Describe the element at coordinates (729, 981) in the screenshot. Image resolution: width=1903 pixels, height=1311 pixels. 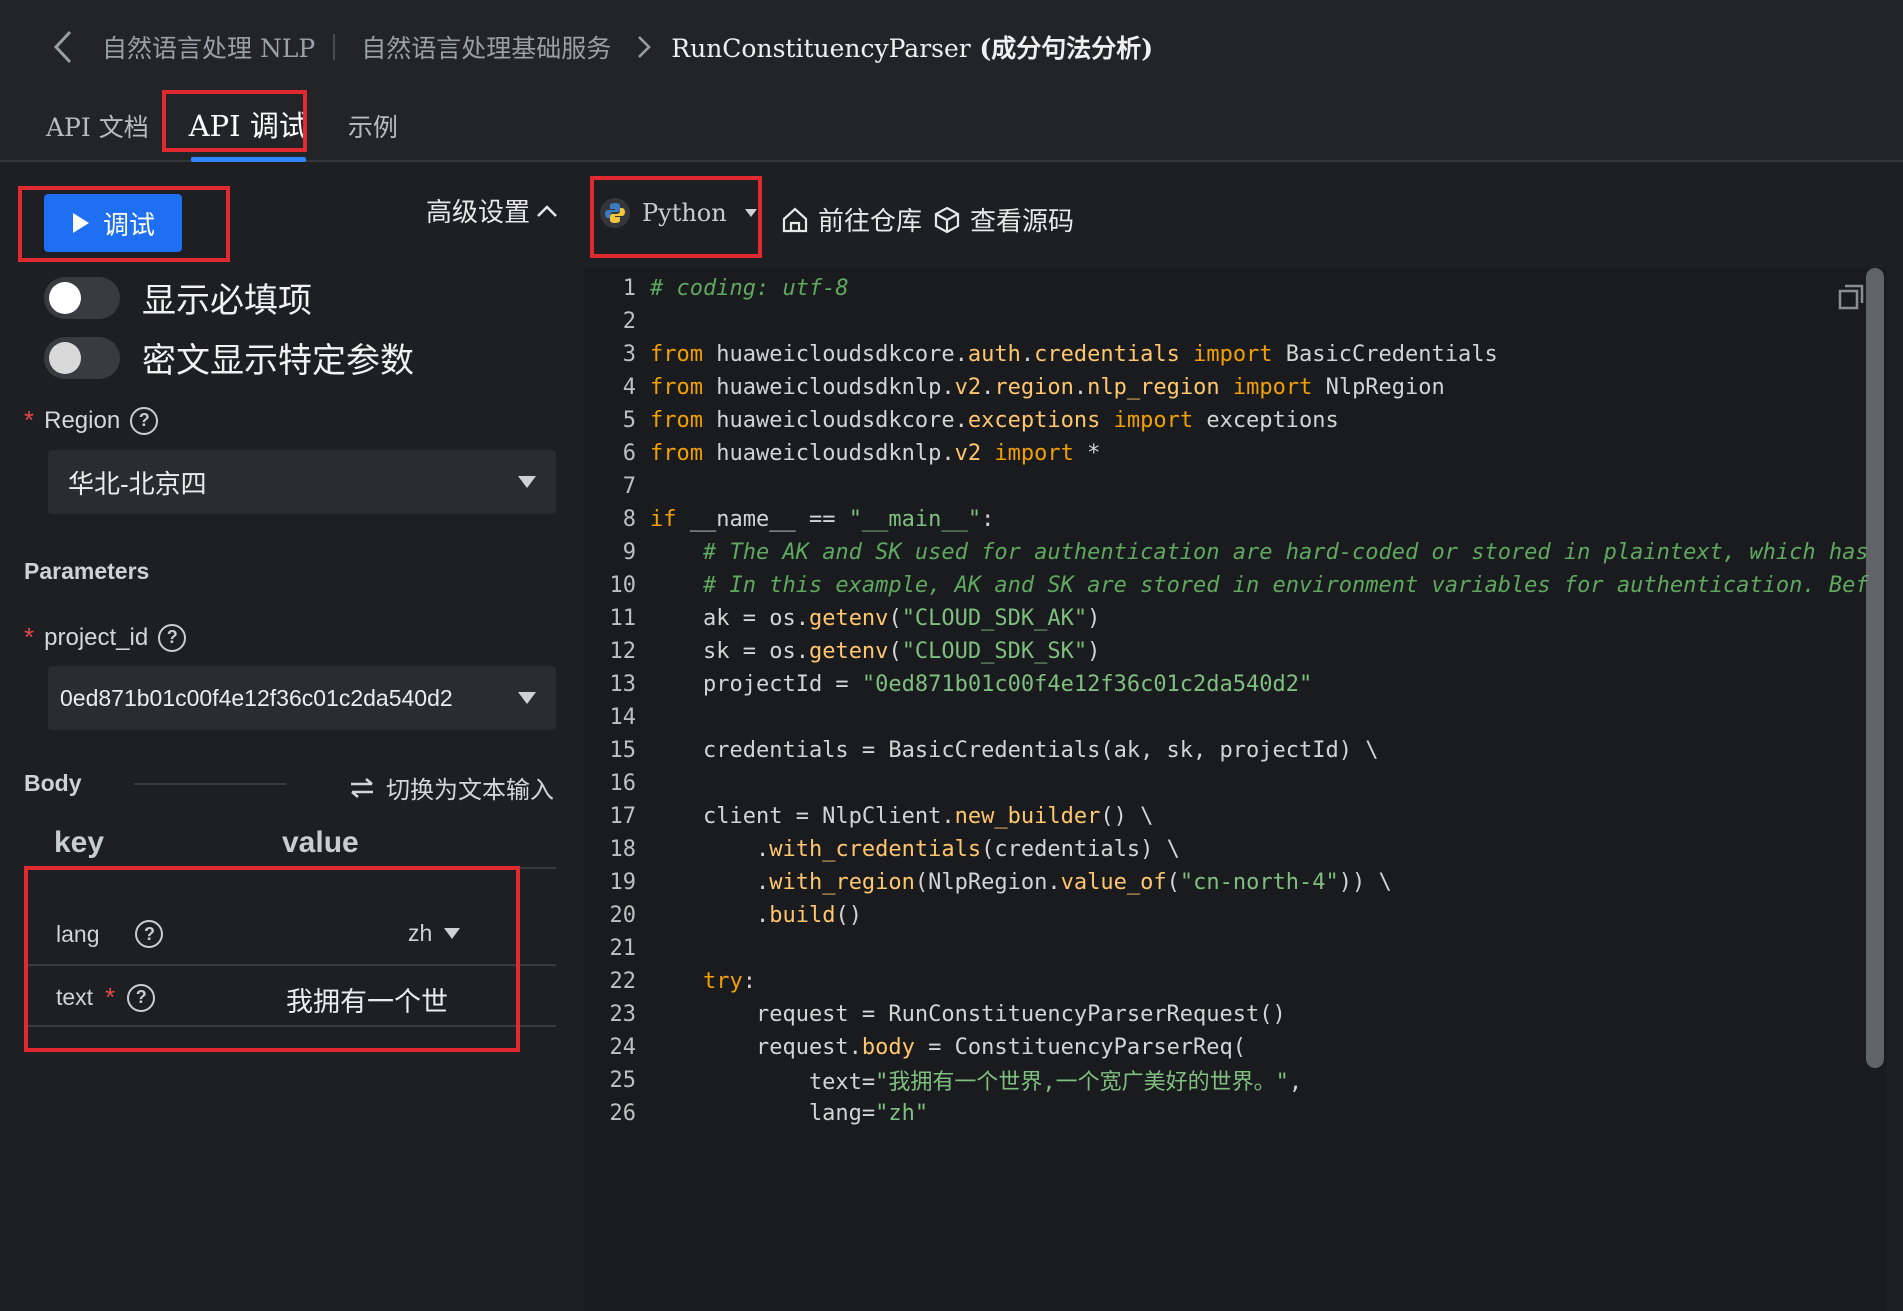
I see `line-code: try:` at that location.